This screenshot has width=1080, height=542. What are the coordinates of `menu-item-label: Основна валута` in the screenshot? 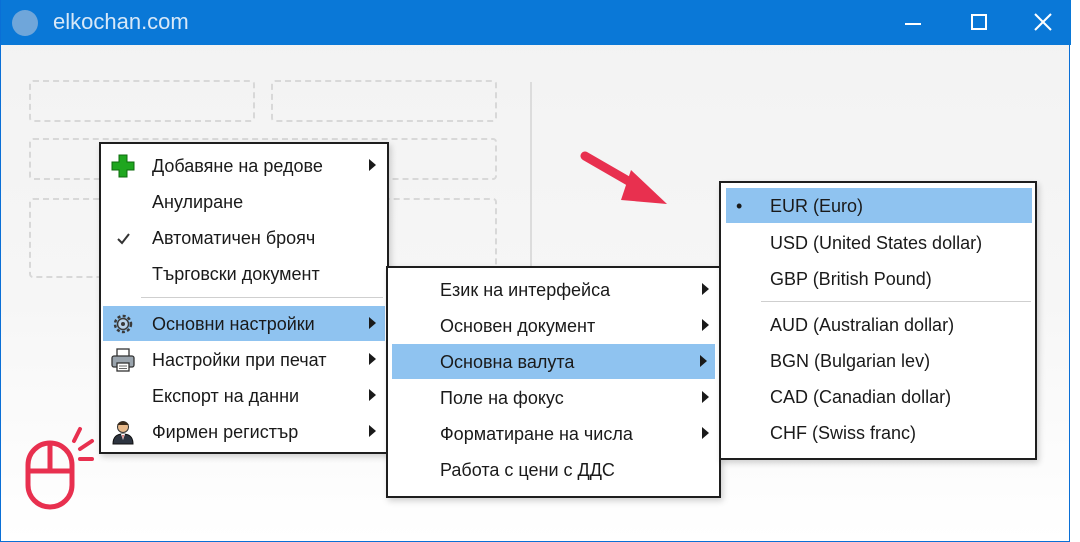 It's located at (507, 362).